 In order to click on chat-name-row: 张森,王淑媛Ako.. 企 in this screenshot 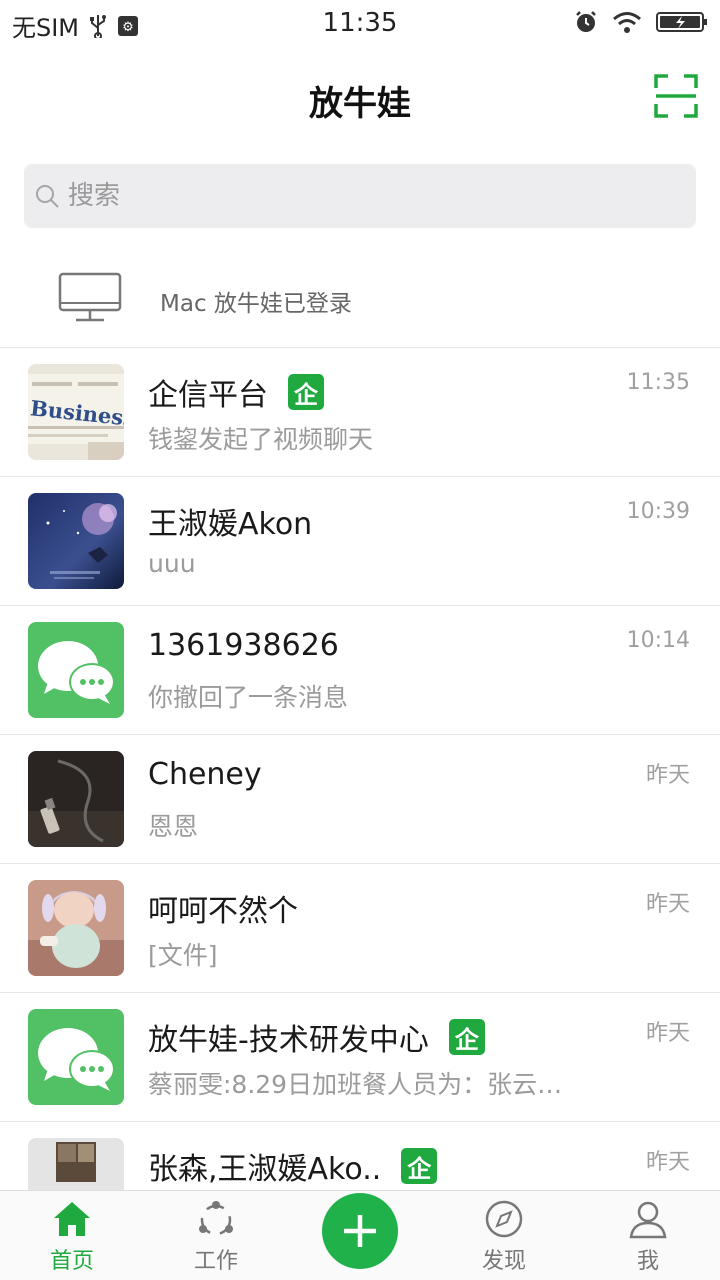, I will do `click(293, 1166)`.